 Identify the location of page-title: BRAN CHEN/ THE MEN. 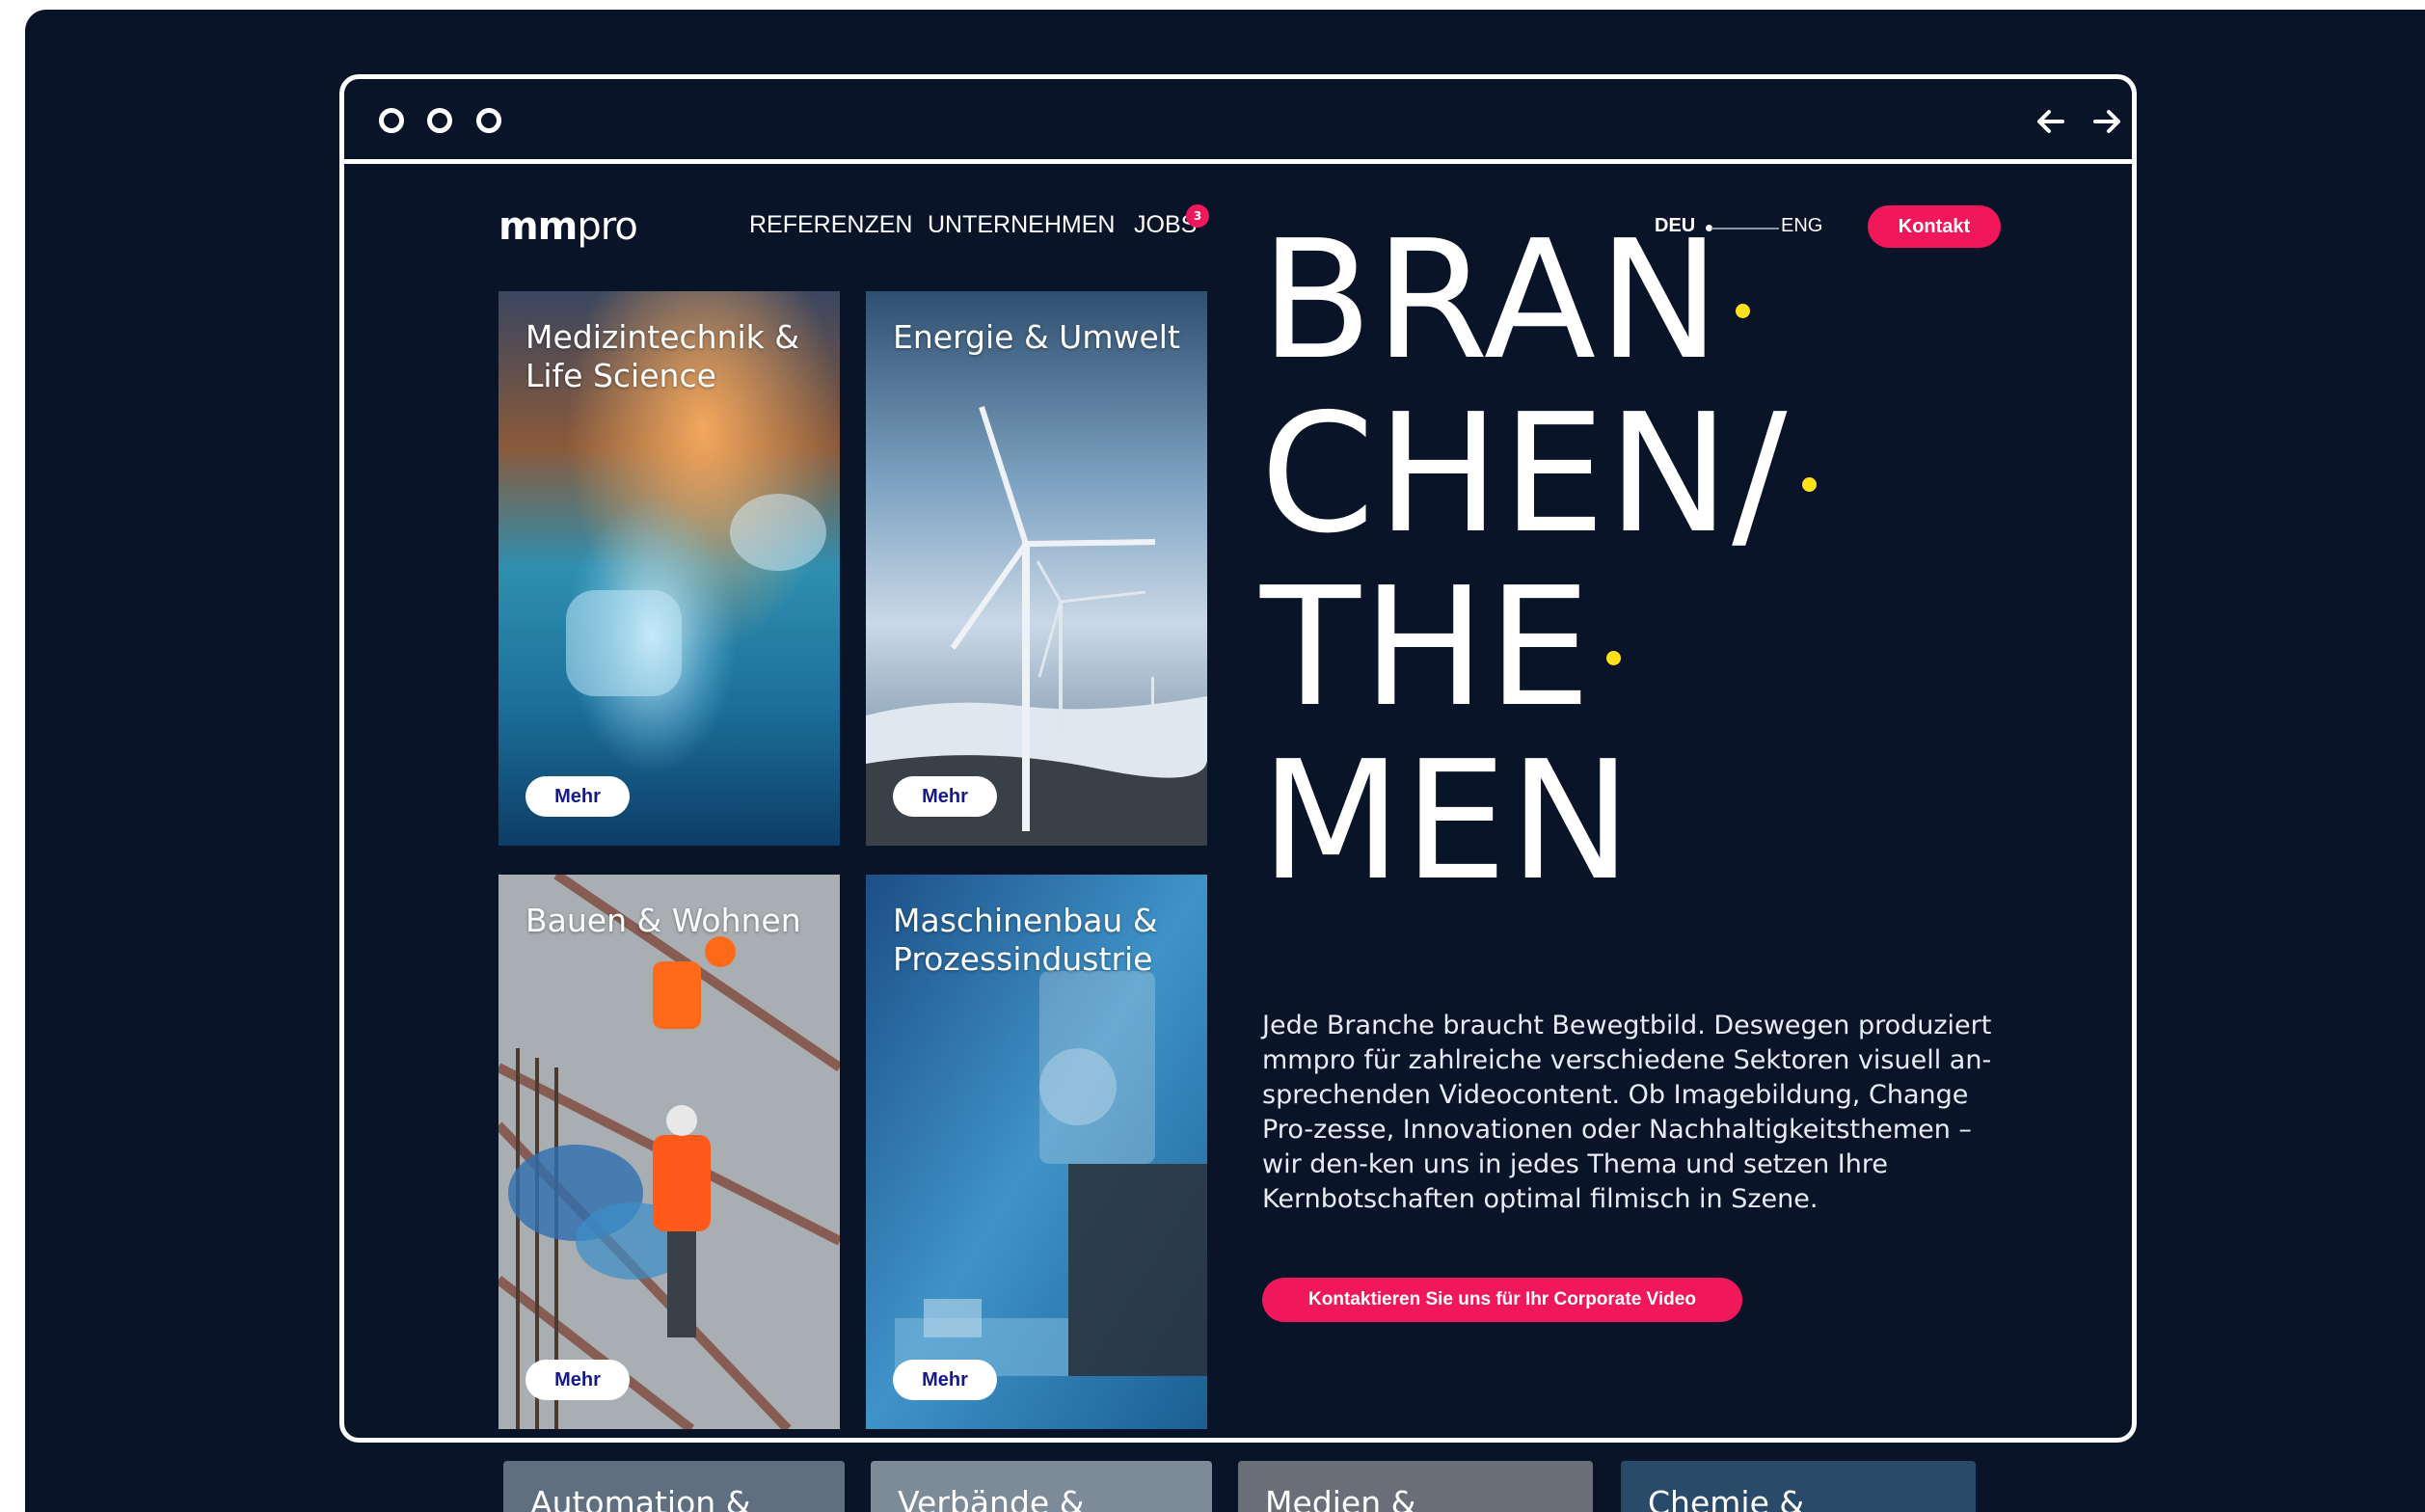
(1539, 561).